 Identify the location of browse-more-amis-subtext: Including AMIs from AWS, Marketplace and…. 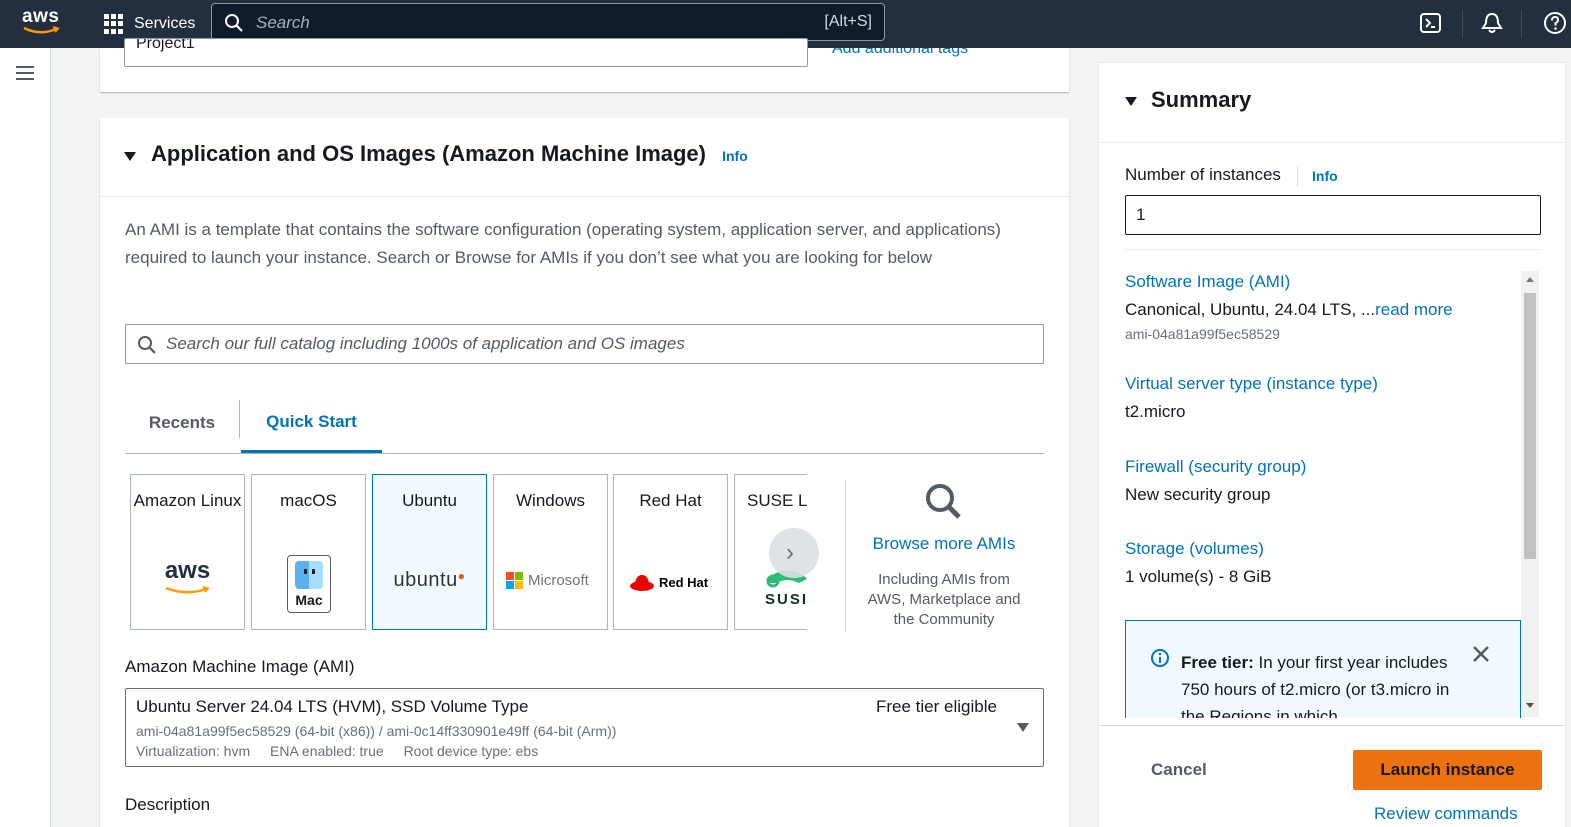
(944, 599).